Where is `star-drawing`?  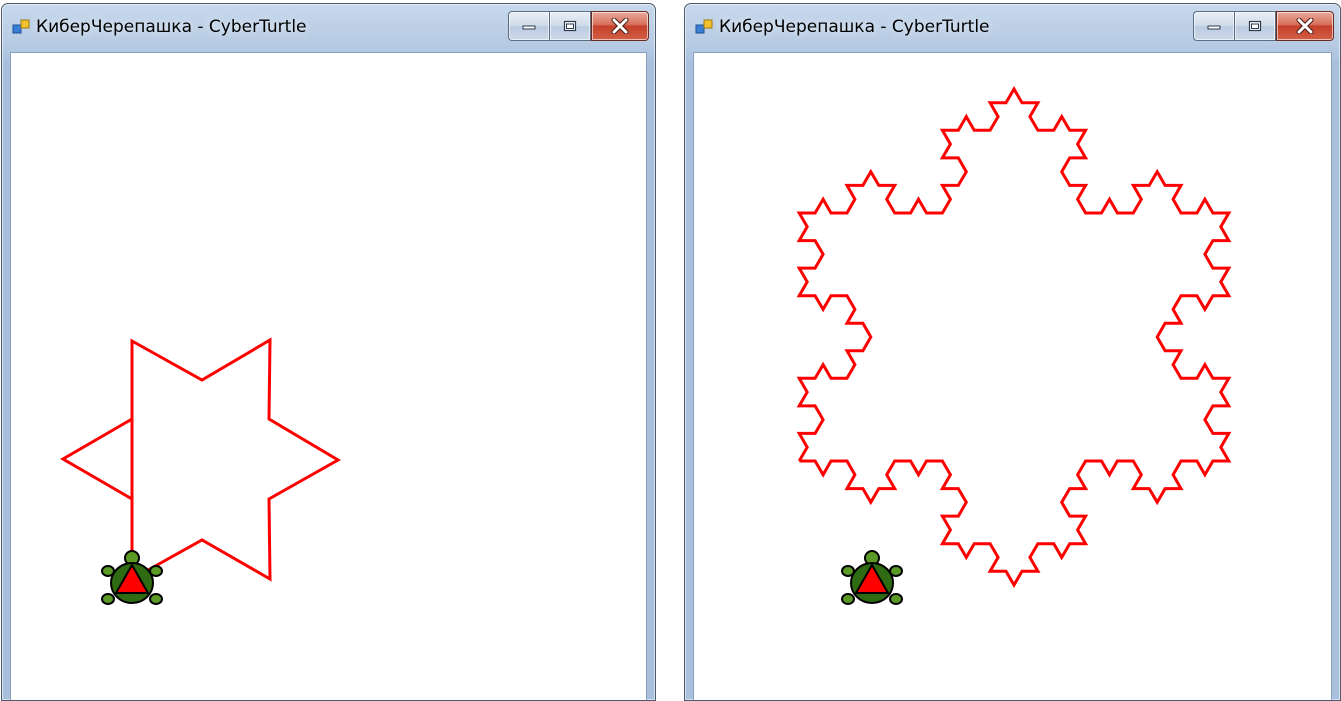 star-drawing is located at coordinates (200, 459).